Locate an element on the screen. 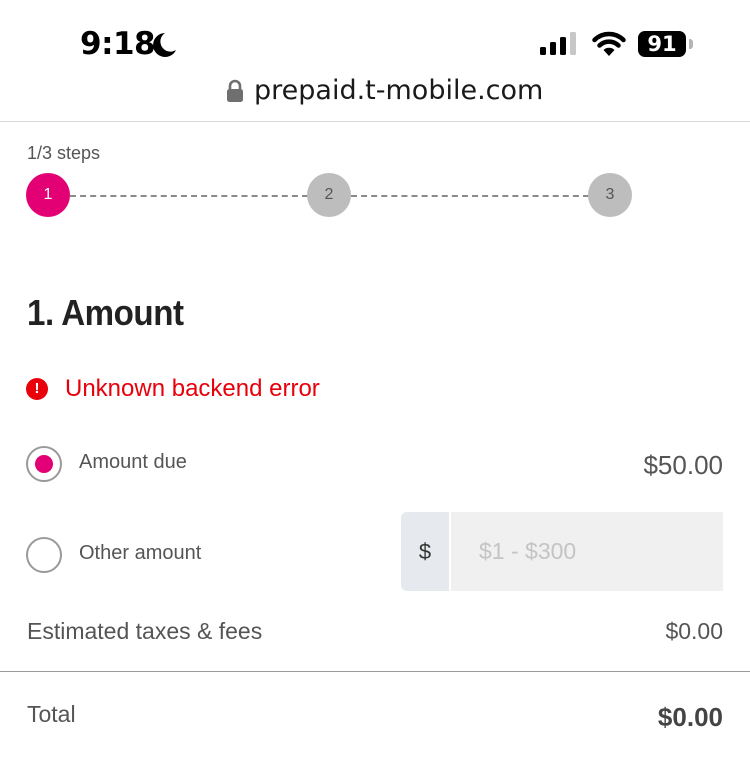 This screenshot has width=750, height=766. moon-icon is located at coordinates (164, 45).